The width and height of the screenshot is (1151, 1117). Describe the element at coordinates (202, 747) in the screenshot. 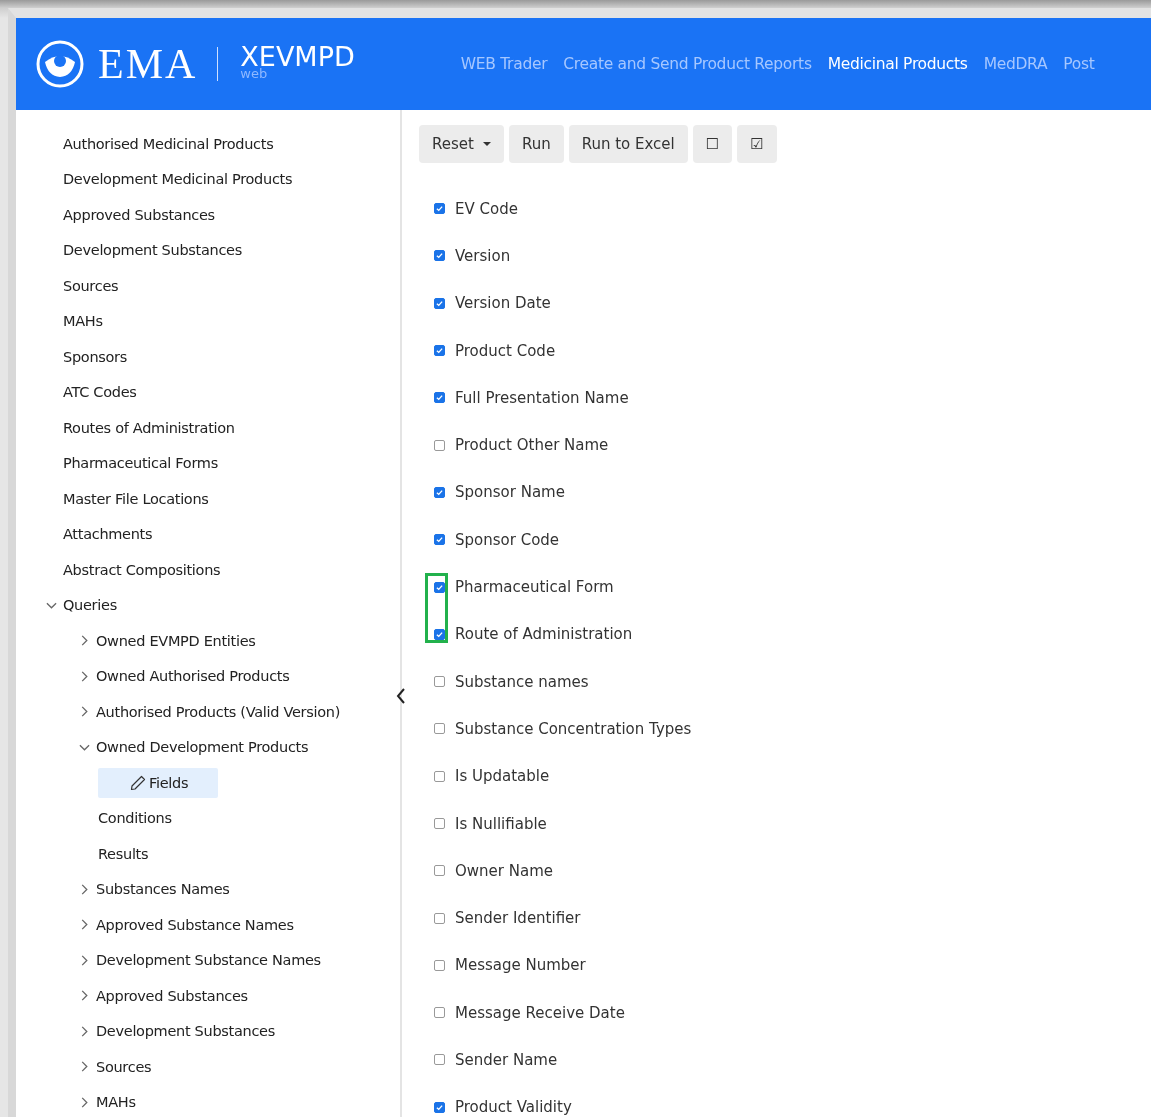

I see `tree-item: Owned Development Products` at that location.